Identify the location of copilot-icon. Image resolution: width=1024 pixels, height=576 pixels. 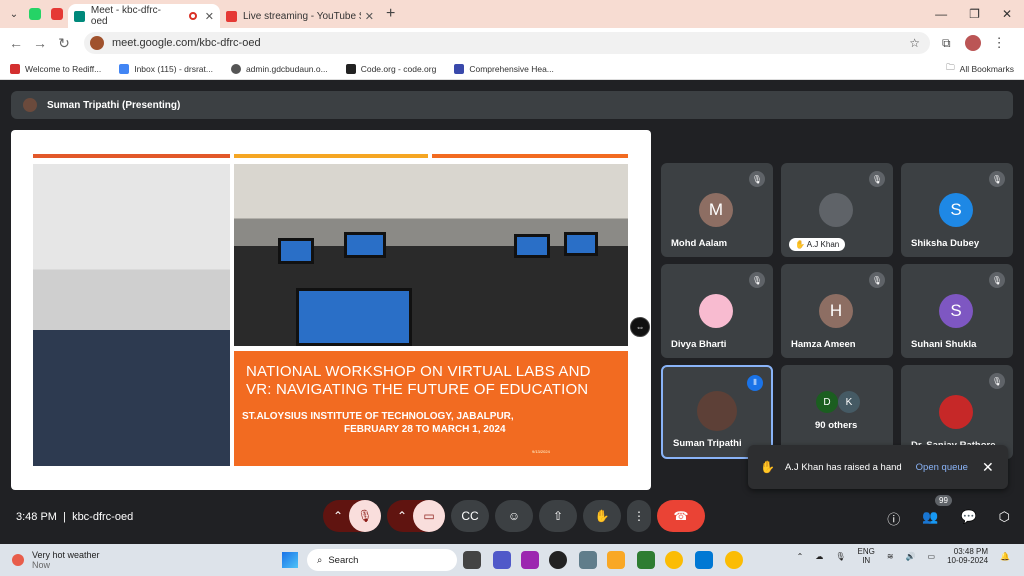
(530, 560).